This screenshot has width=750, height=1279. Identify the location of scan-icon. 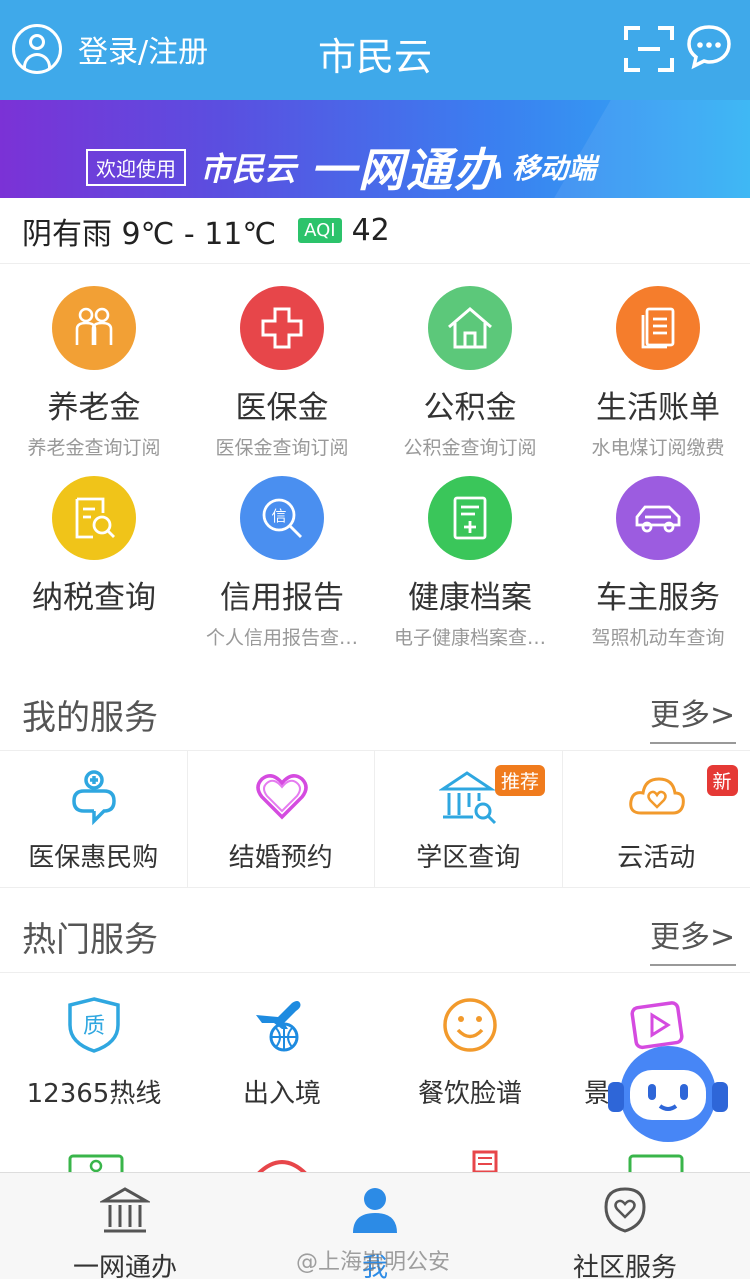
(649, 49).